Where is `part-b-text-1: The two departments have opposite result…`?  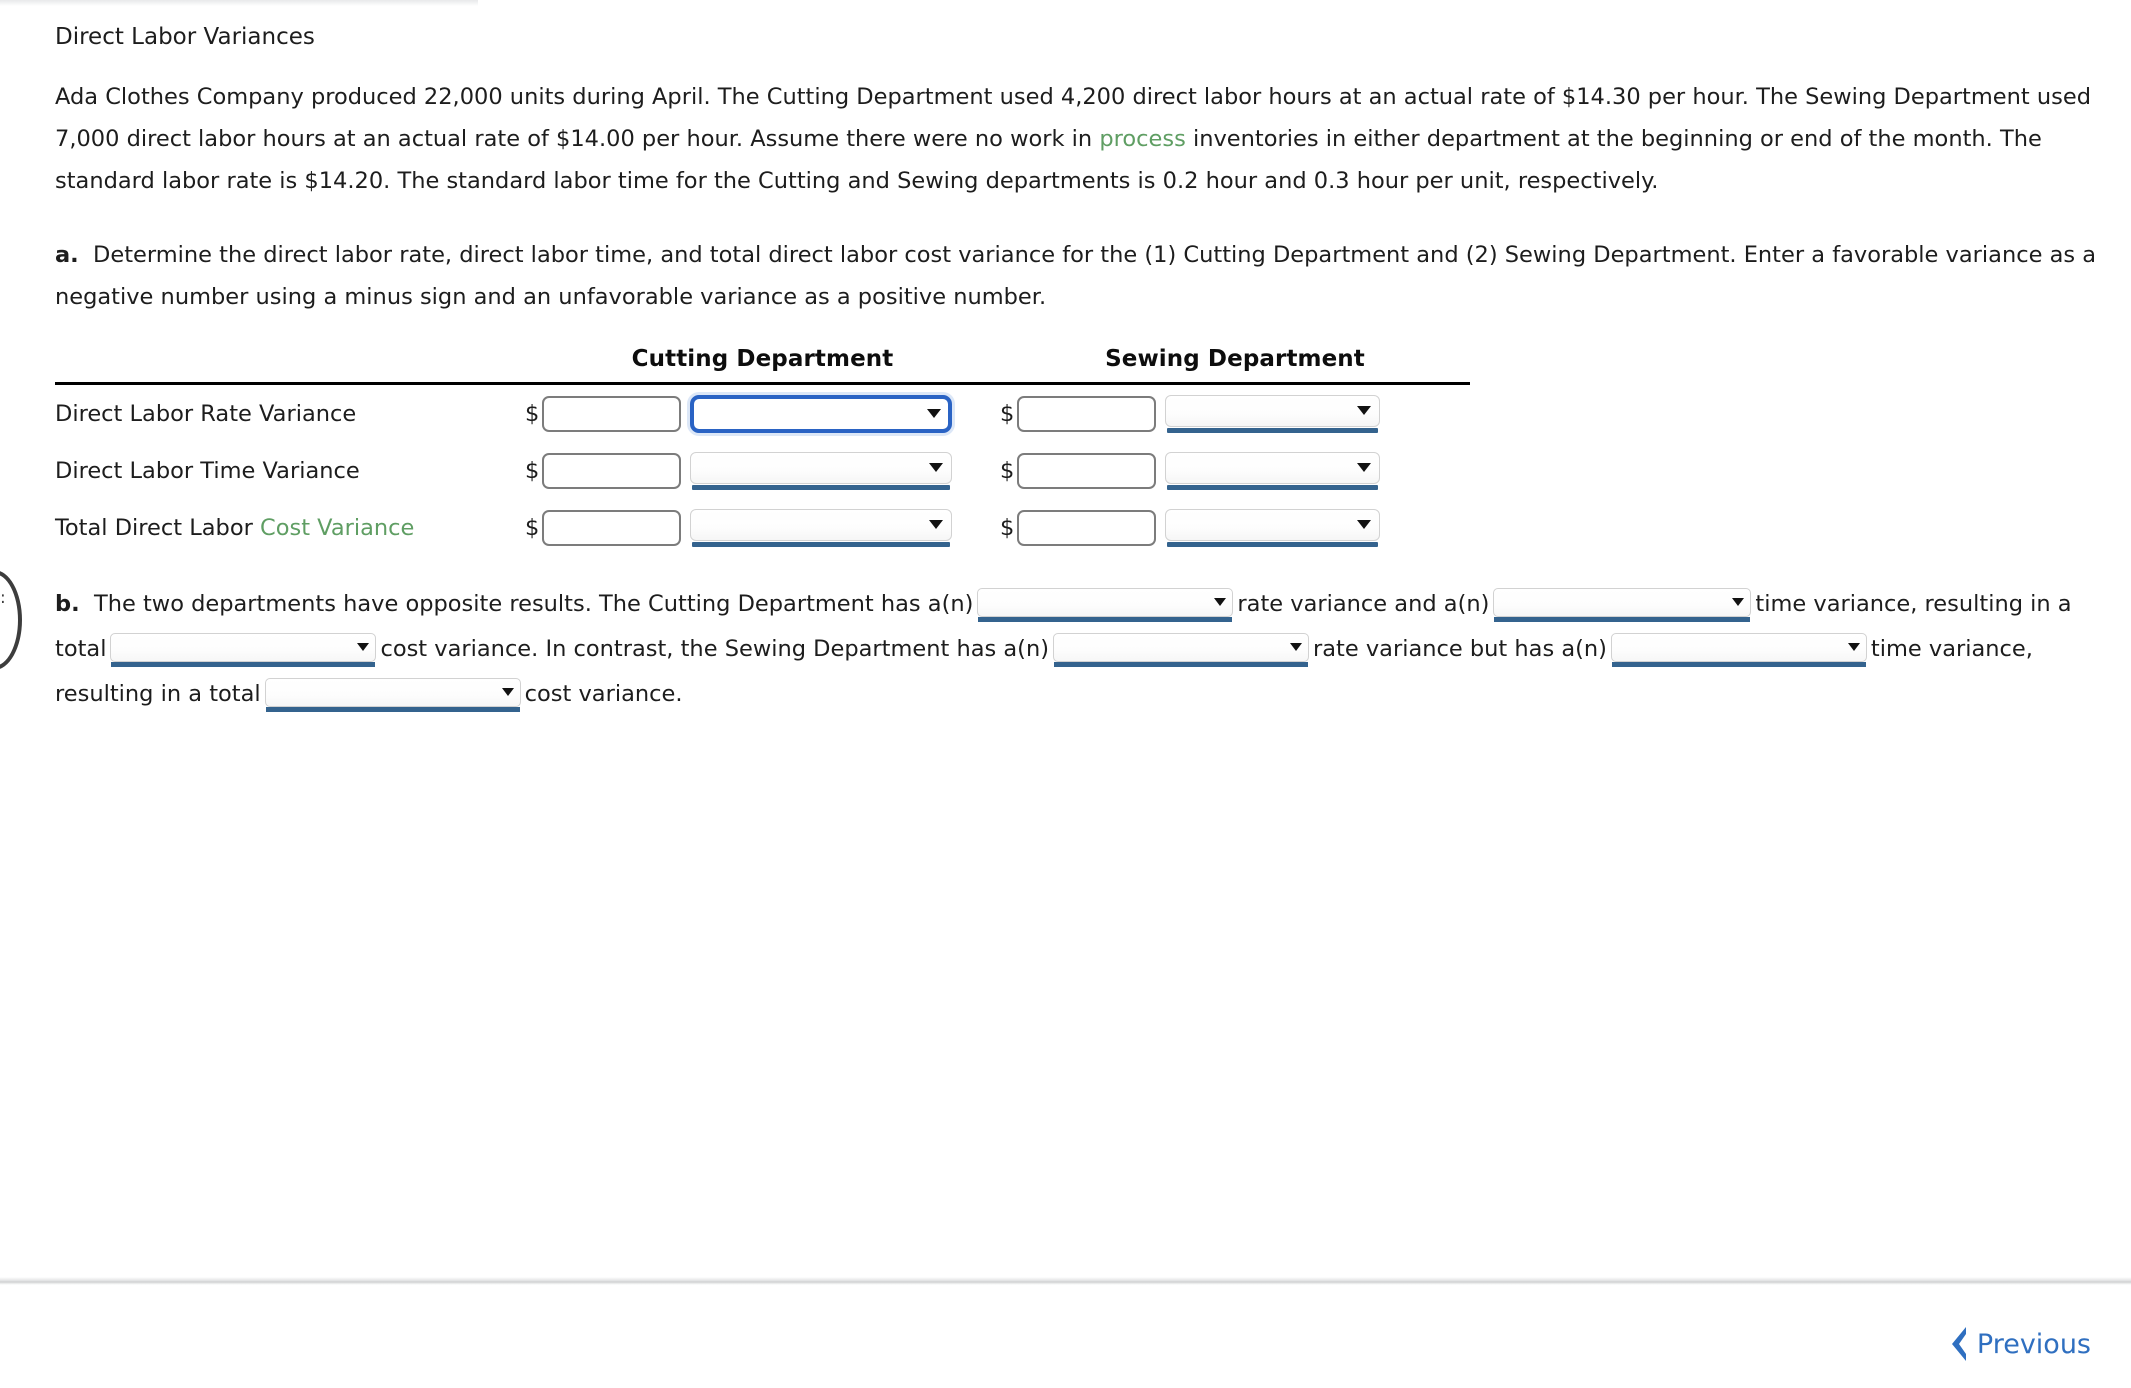 part-b-text-1: The two departments have opposite result… is located at coordinates (533, 604).